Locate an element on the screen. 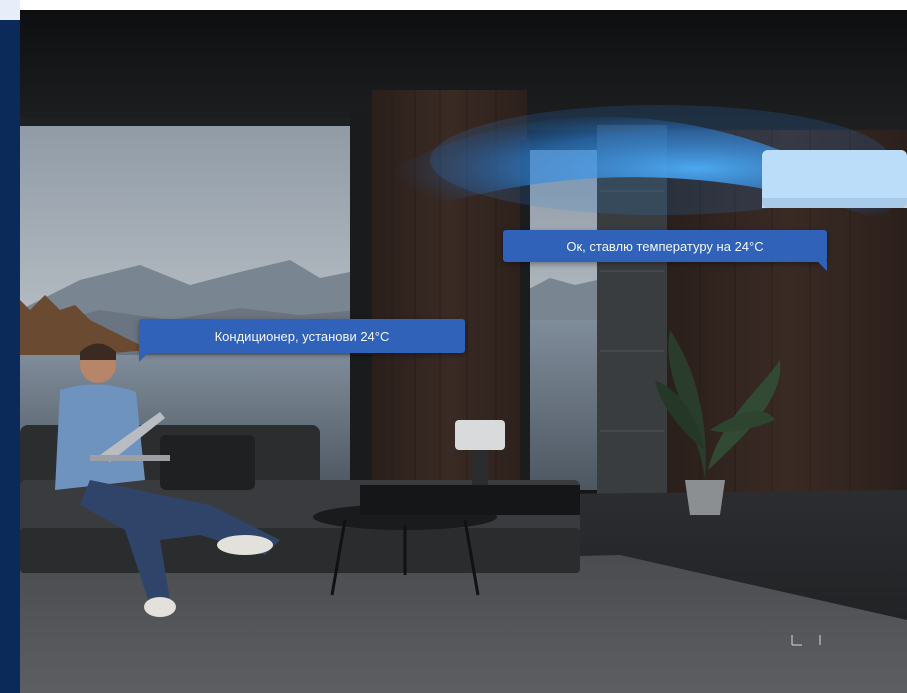  assistant-reply-bubble: Ок, ставлю температуру на 24°C is located at coordinates (665, 250).